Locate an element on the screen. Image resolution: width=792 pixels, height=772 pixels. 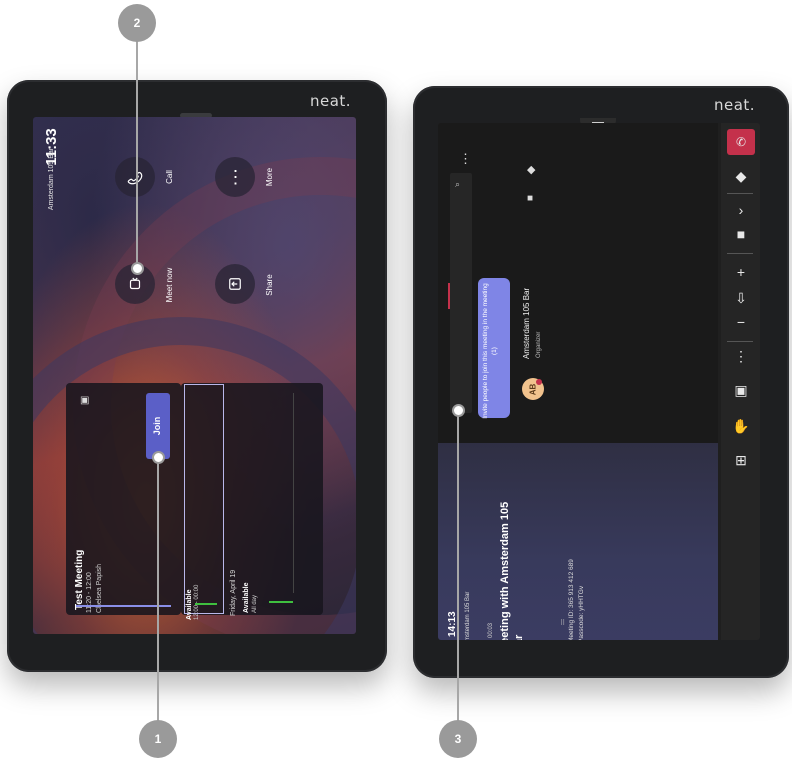
status-badge is located at coordinates (539, 382).